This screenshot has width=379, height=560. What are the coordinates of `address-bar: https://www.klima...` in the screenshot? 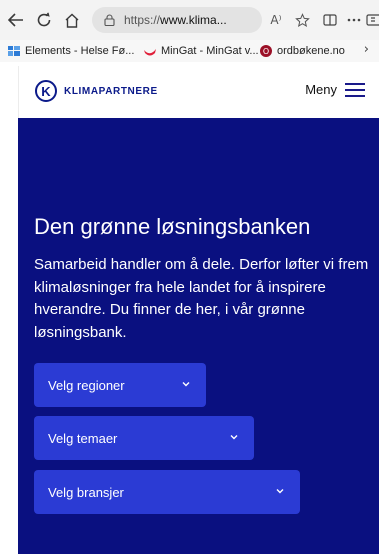 It's located at (177, 20).